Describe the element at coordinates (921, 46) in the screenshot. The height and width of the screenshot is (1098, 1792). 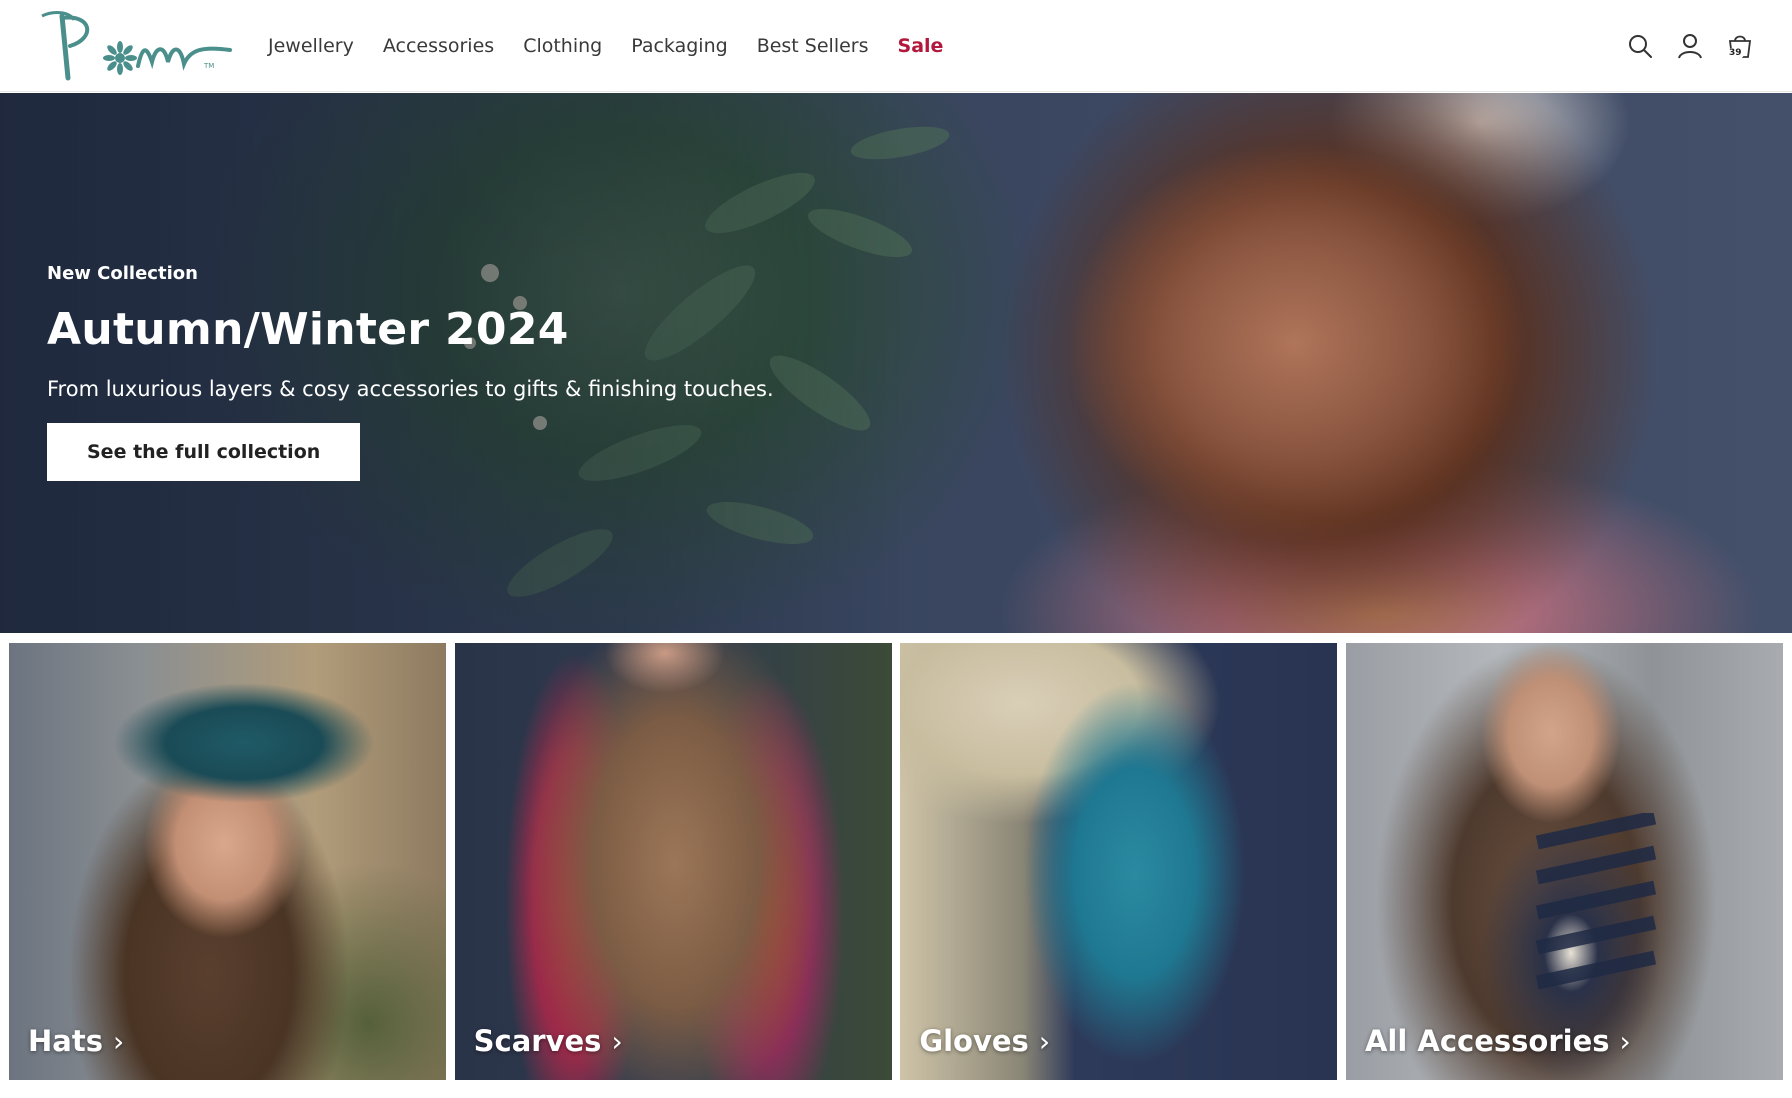
I see `nav-item-sale: Sale` at that location.